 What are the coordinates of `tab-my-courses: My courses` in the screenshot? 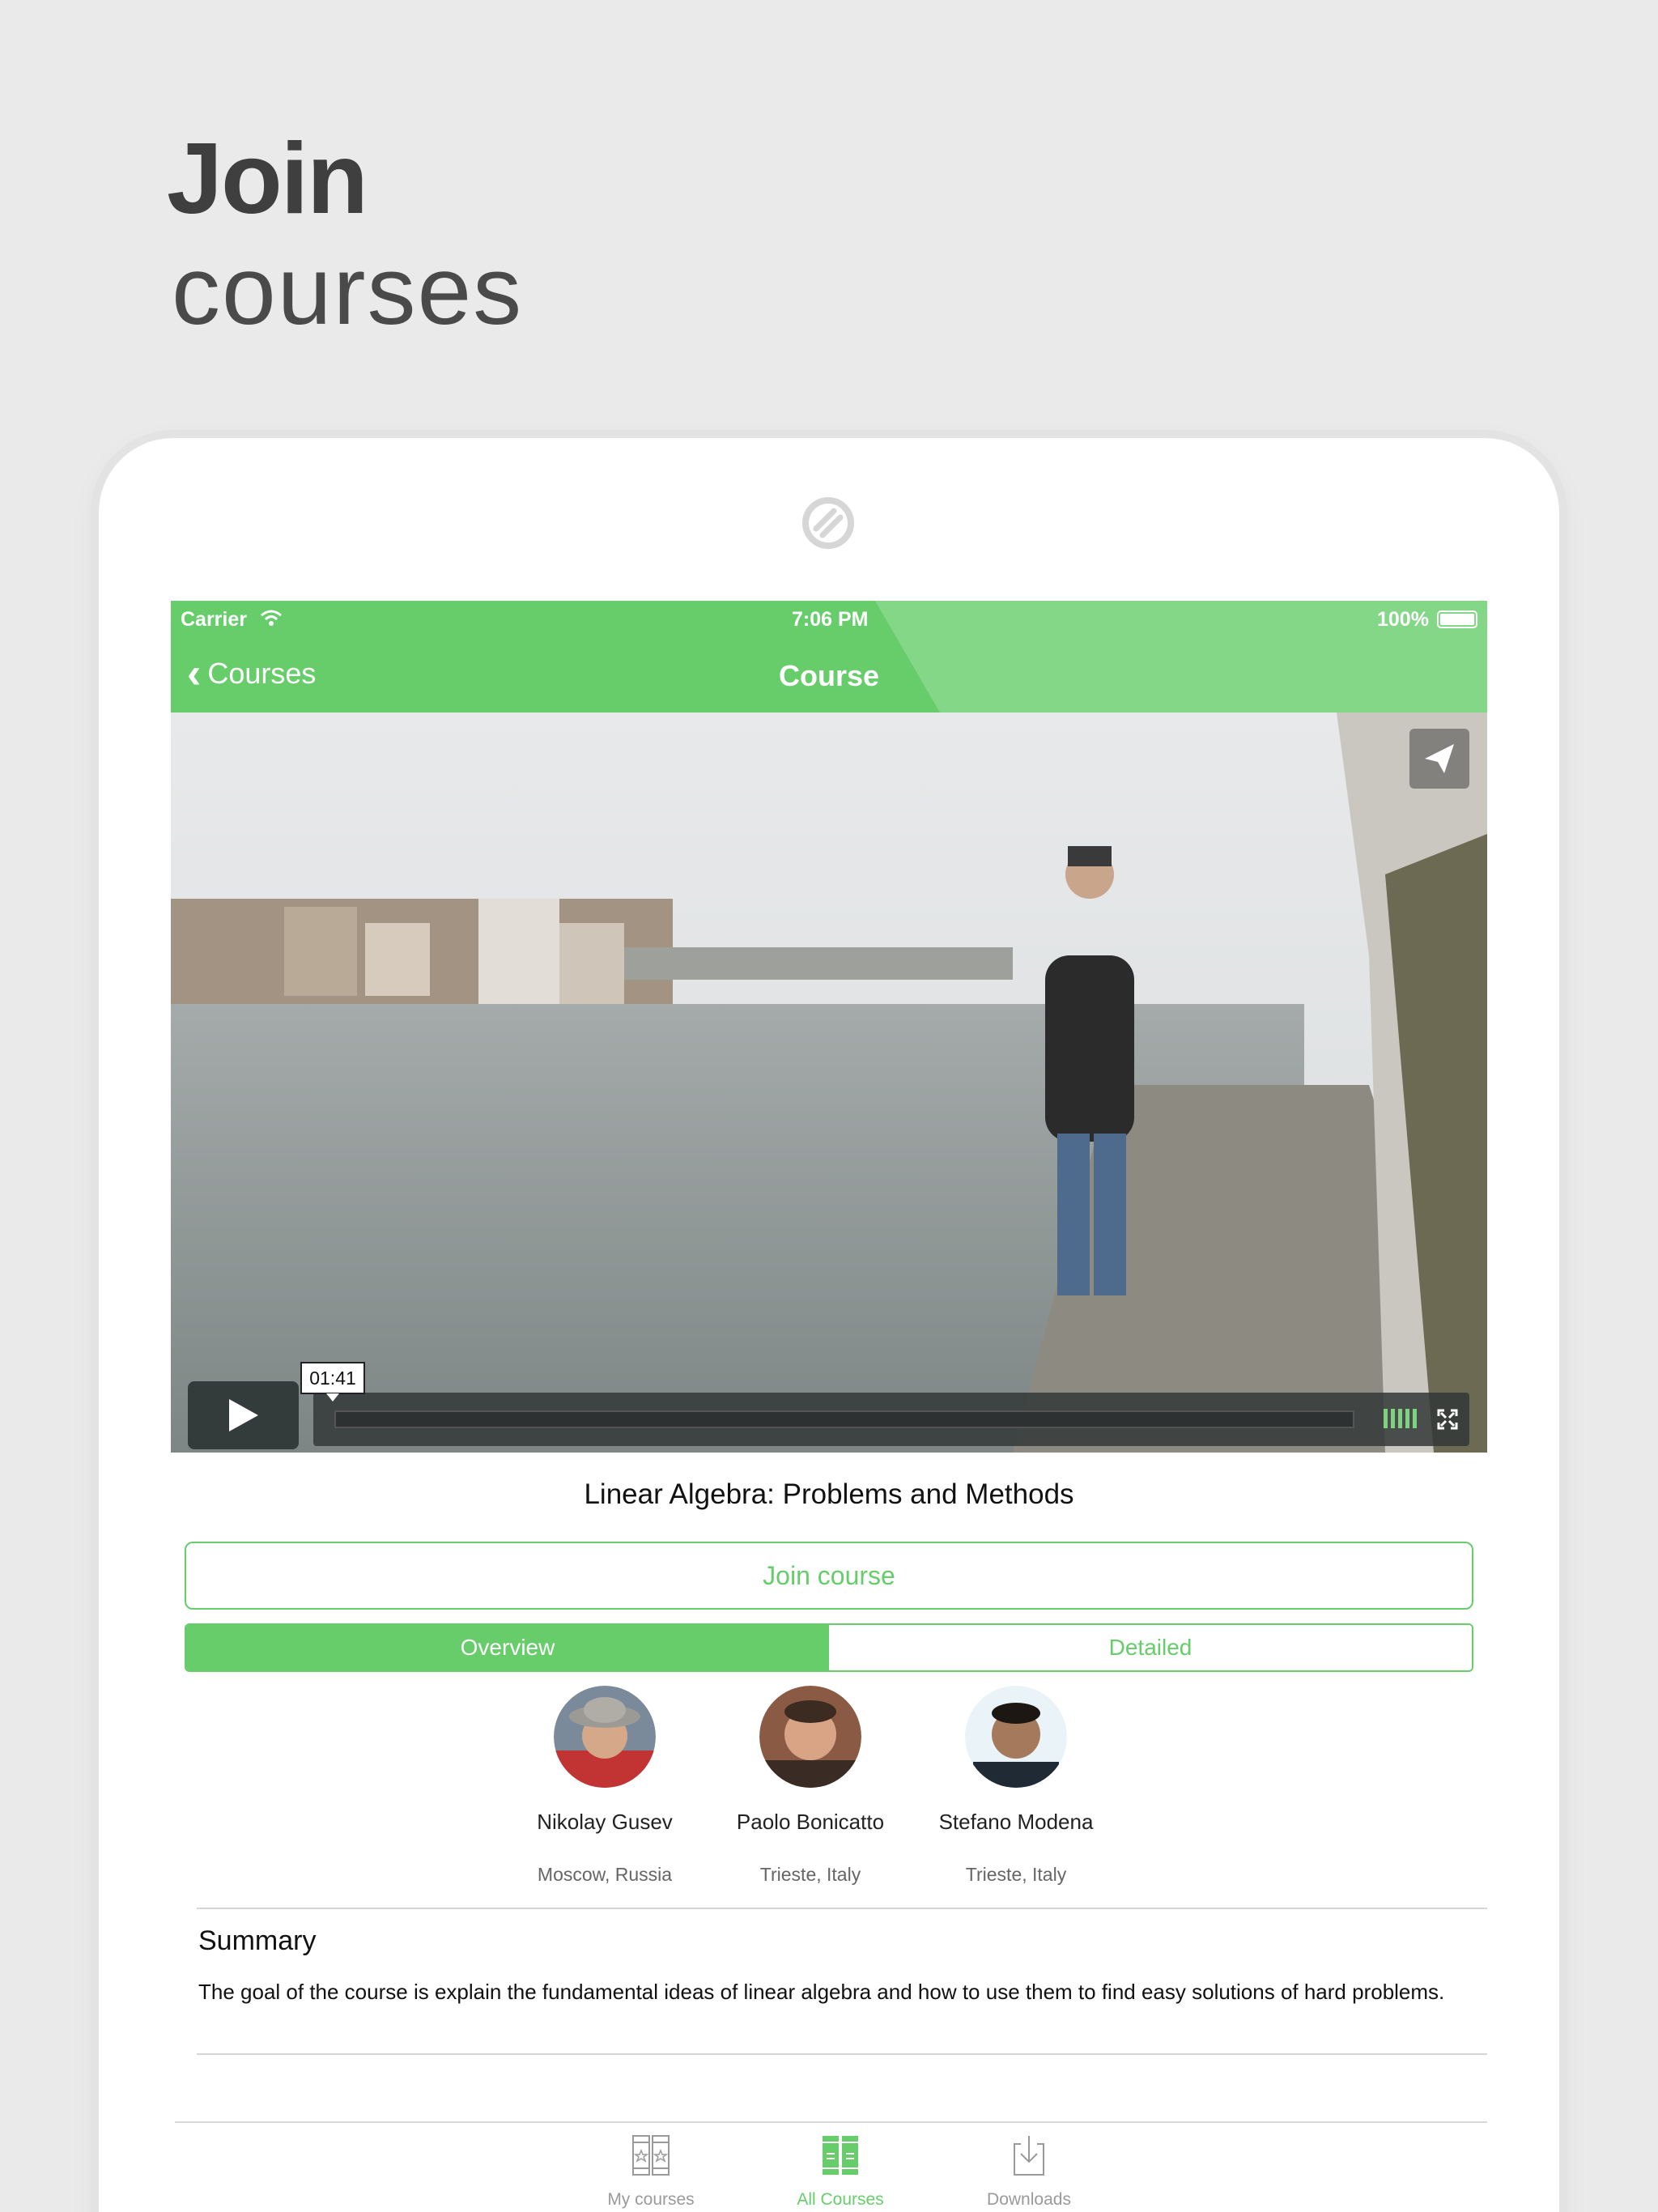 It's located at (651, 2170).